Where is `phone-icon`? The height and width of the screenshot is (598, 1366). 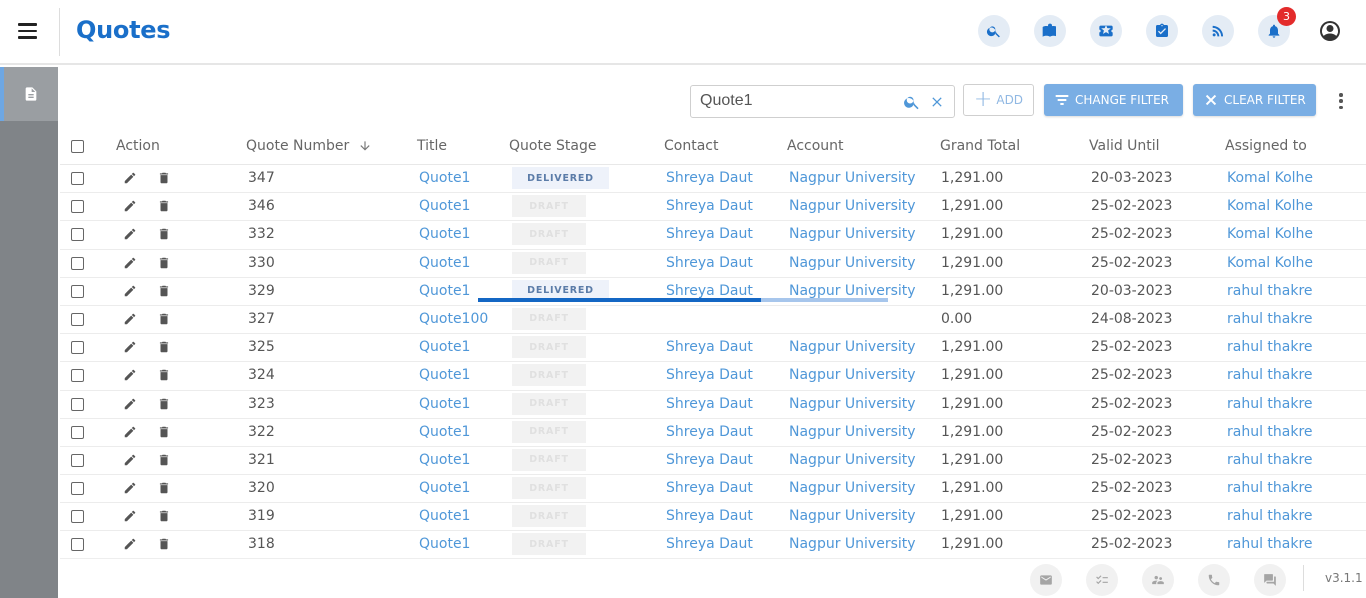
phone-icon is located at coordinates (1214, 580).